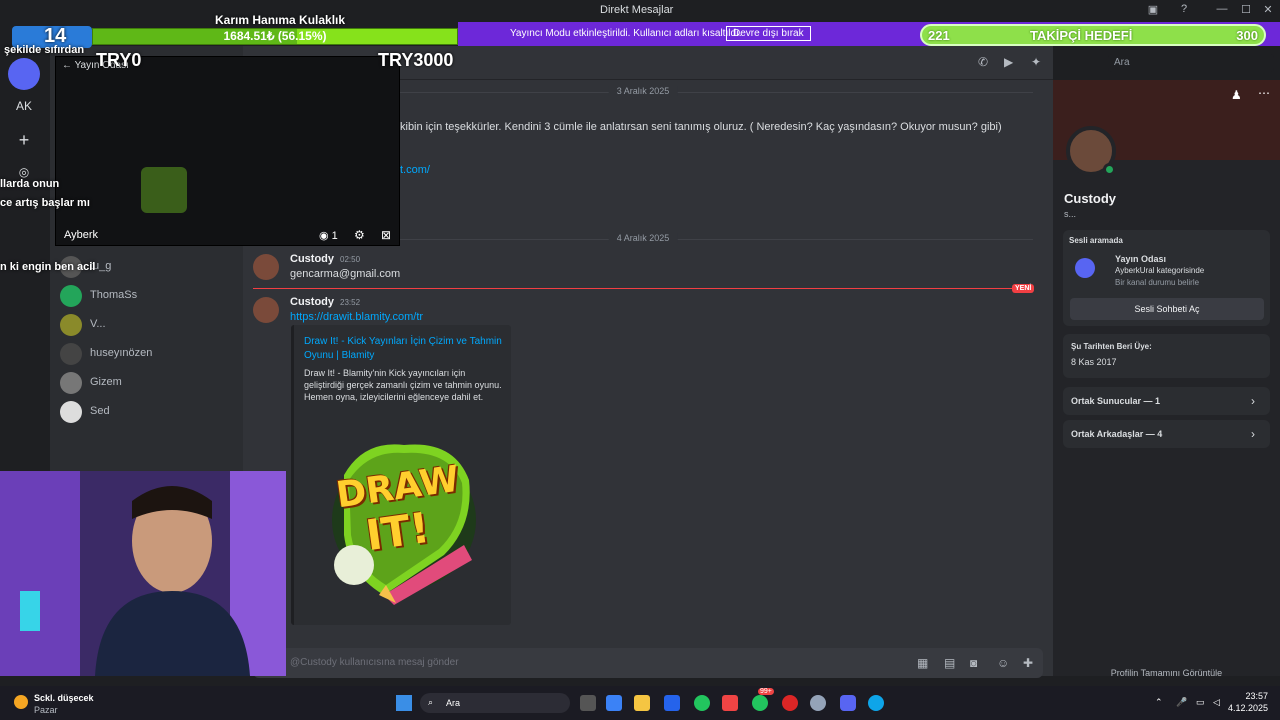 The height and width of the screenshot is (720, 1280). I want to click on weather-text: Sckl. düşecek, so click(64, 698).